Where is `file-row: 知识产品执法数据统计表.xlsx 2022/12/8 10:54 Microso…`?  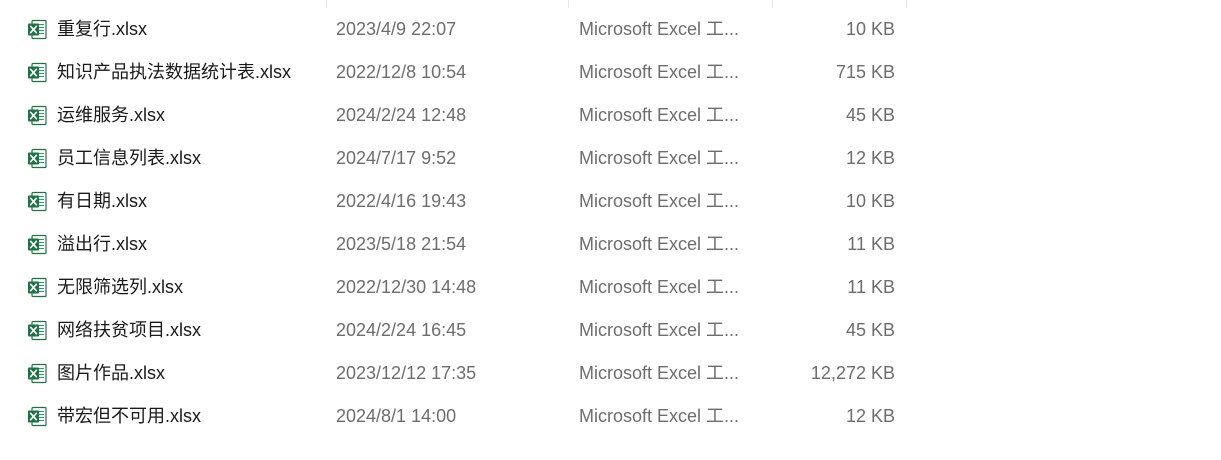 file-row: 知识产品执法数据统计表.xlsx 2022/12/8 10:54 Microso… is located at coordinates (610, 72).